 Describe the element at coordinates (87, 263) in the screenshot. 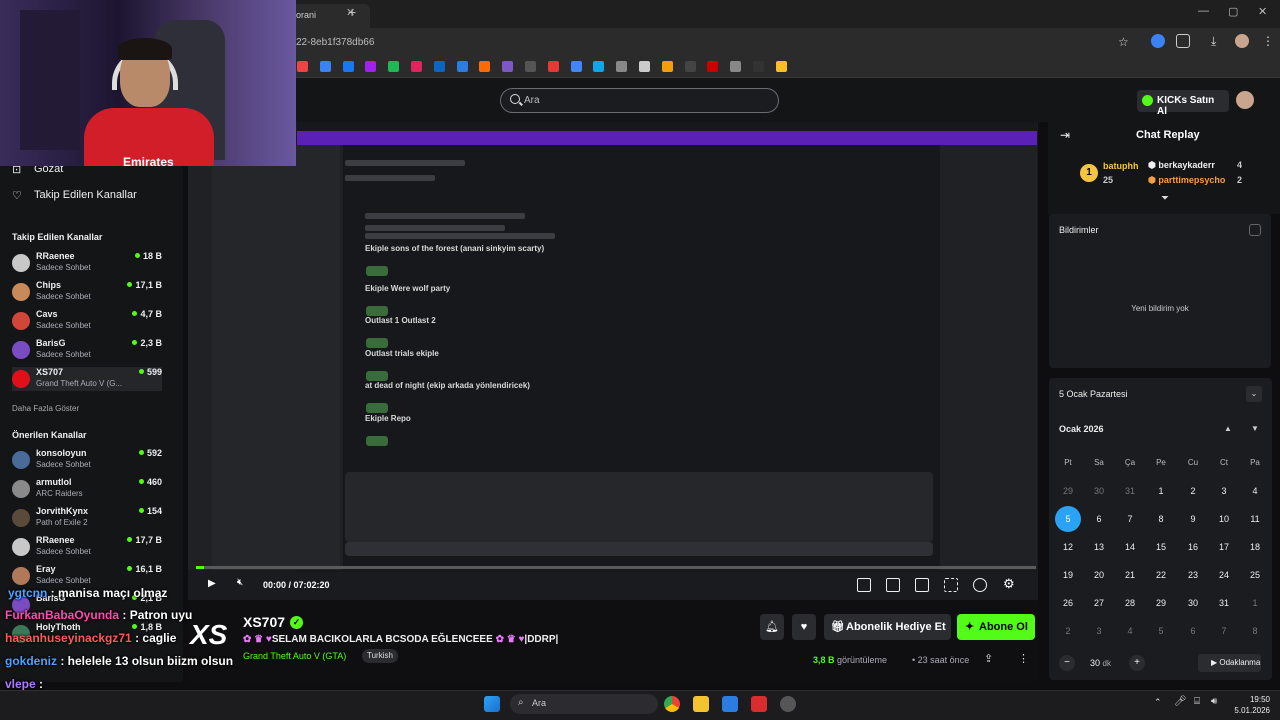

I see `following-channel: RRaenee Sadece Sohbet 18 B` at that location.